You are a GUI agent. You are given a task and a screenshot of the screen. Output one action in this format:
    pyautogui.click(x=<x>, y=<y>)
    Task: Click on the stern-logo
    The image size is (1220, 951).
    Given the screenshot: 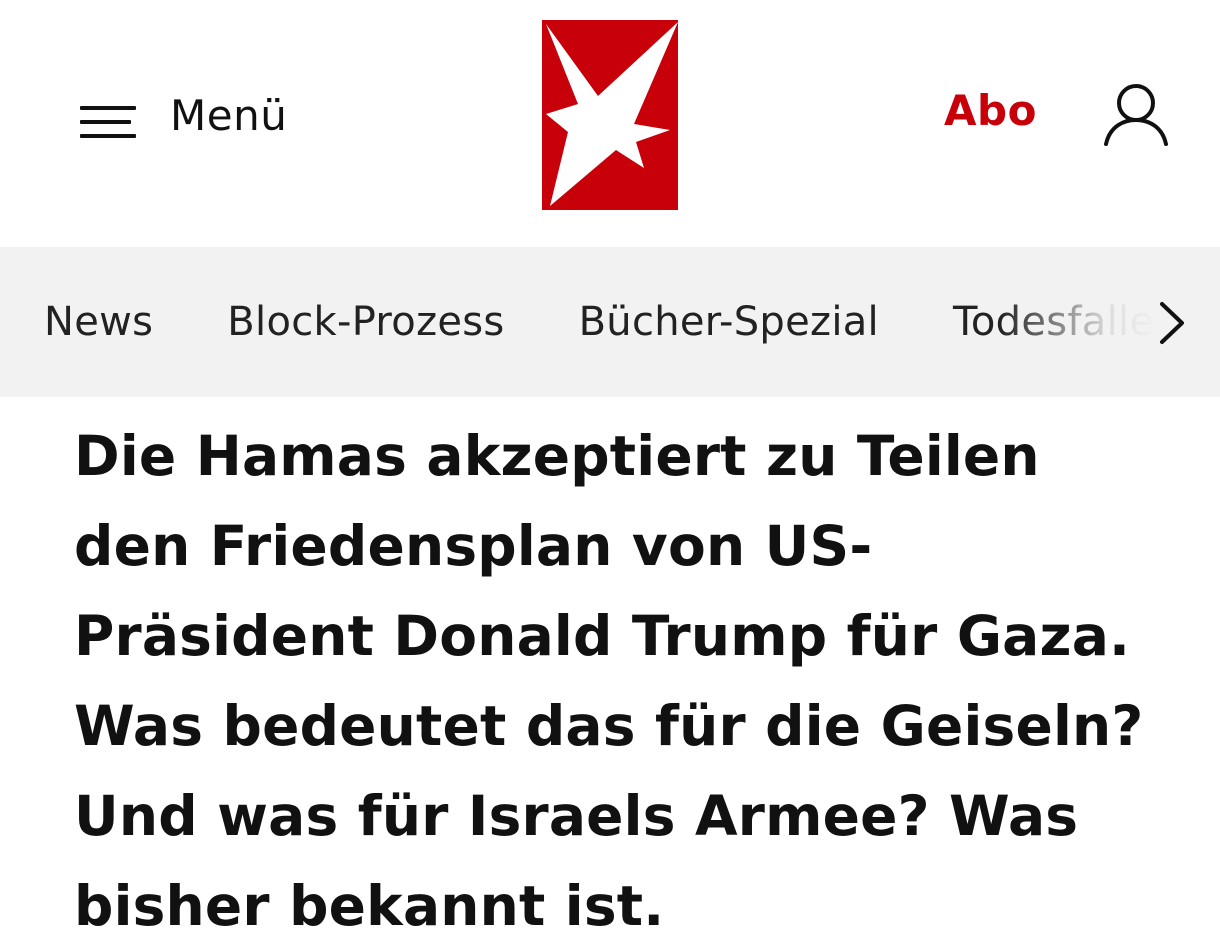 What is the action you would take?
    pyautogui.click(x=610, y=115)
    